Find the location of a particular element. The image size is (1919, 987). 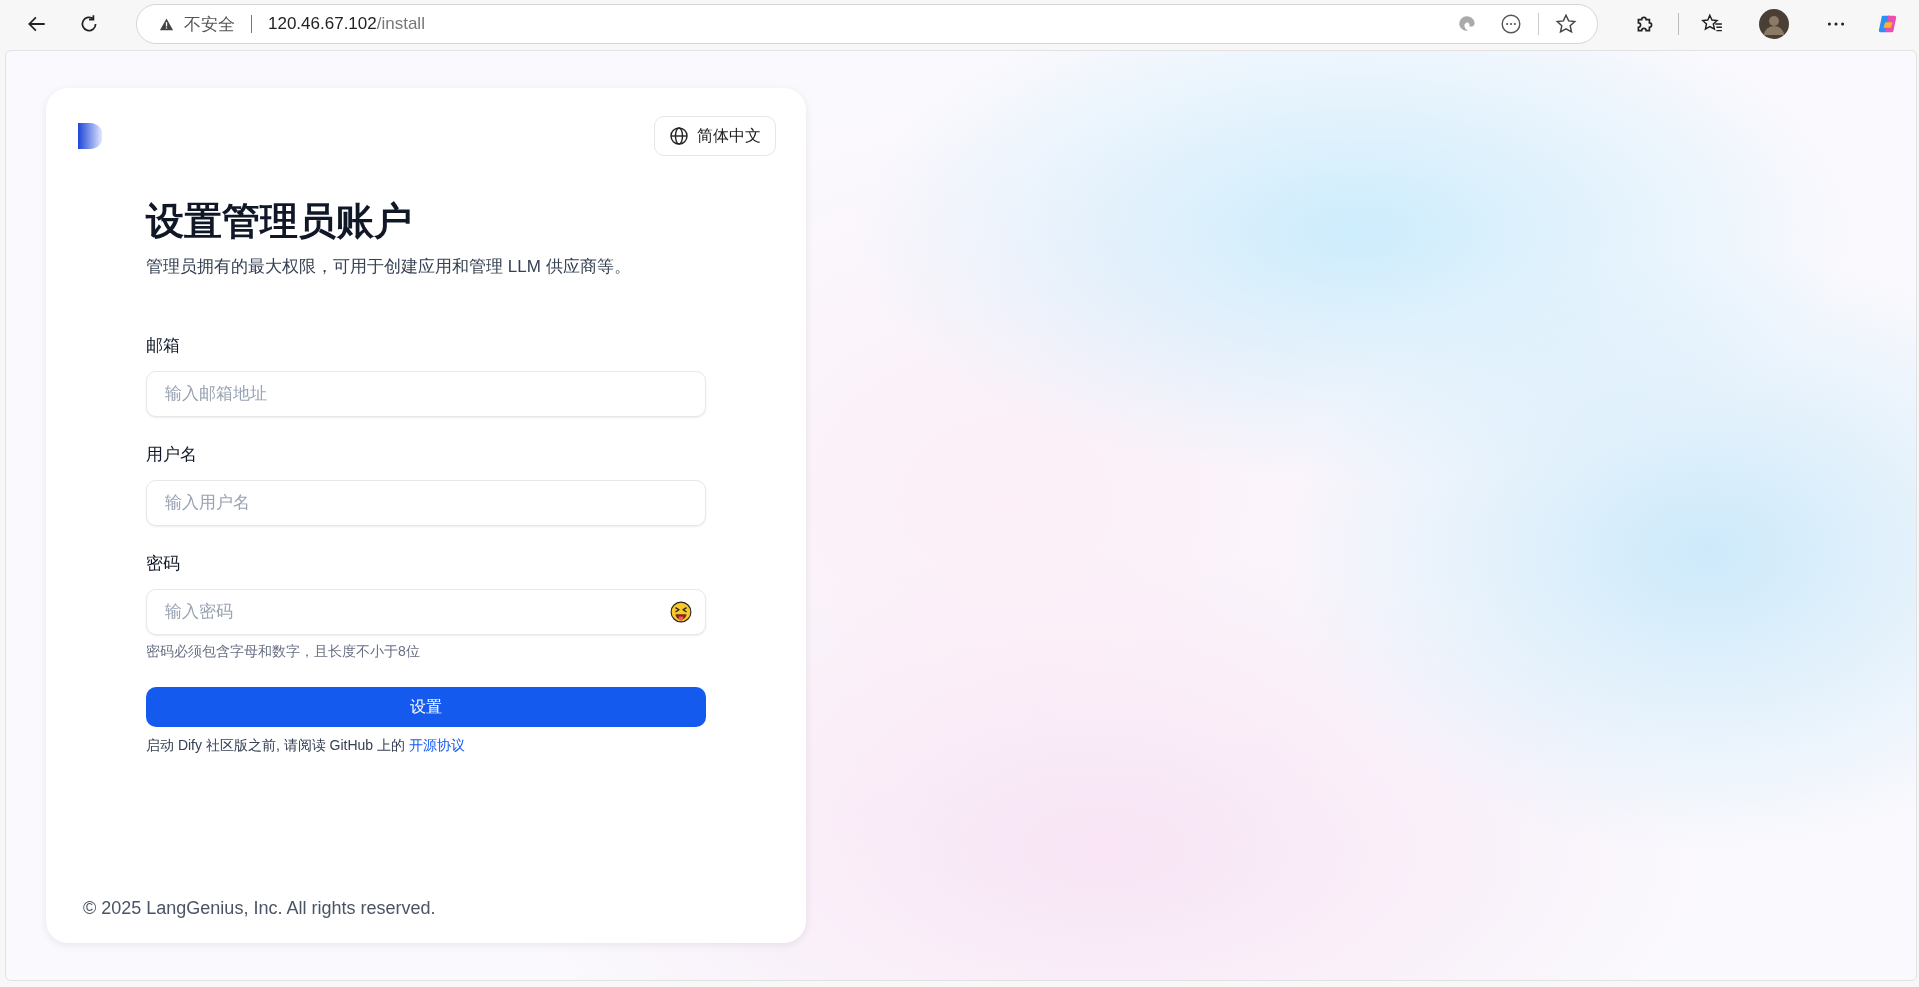

copilot-icon is located at coordinates (1888, 24).